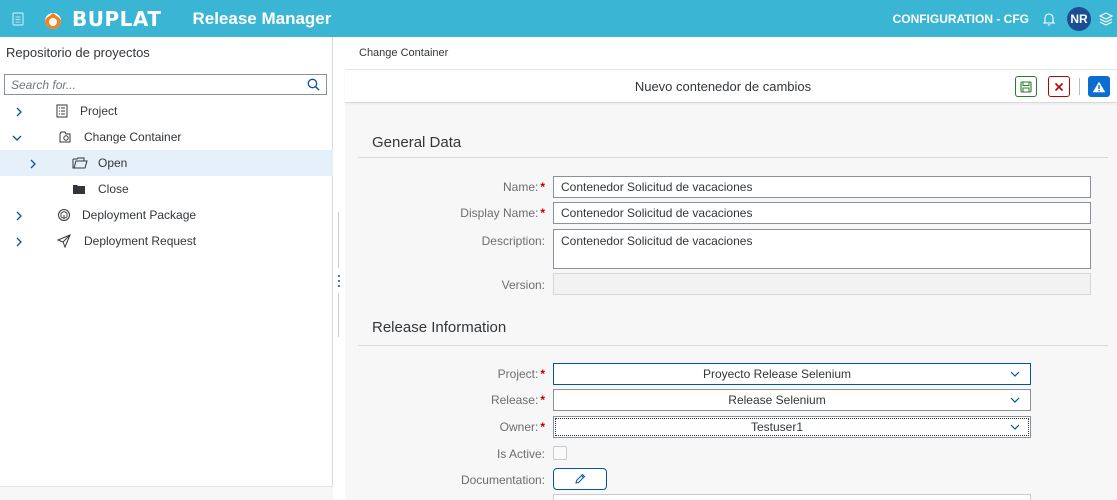 This screenshot has height=500, width=1117. I want to click on toolbar-separator, so click(1079, 86).